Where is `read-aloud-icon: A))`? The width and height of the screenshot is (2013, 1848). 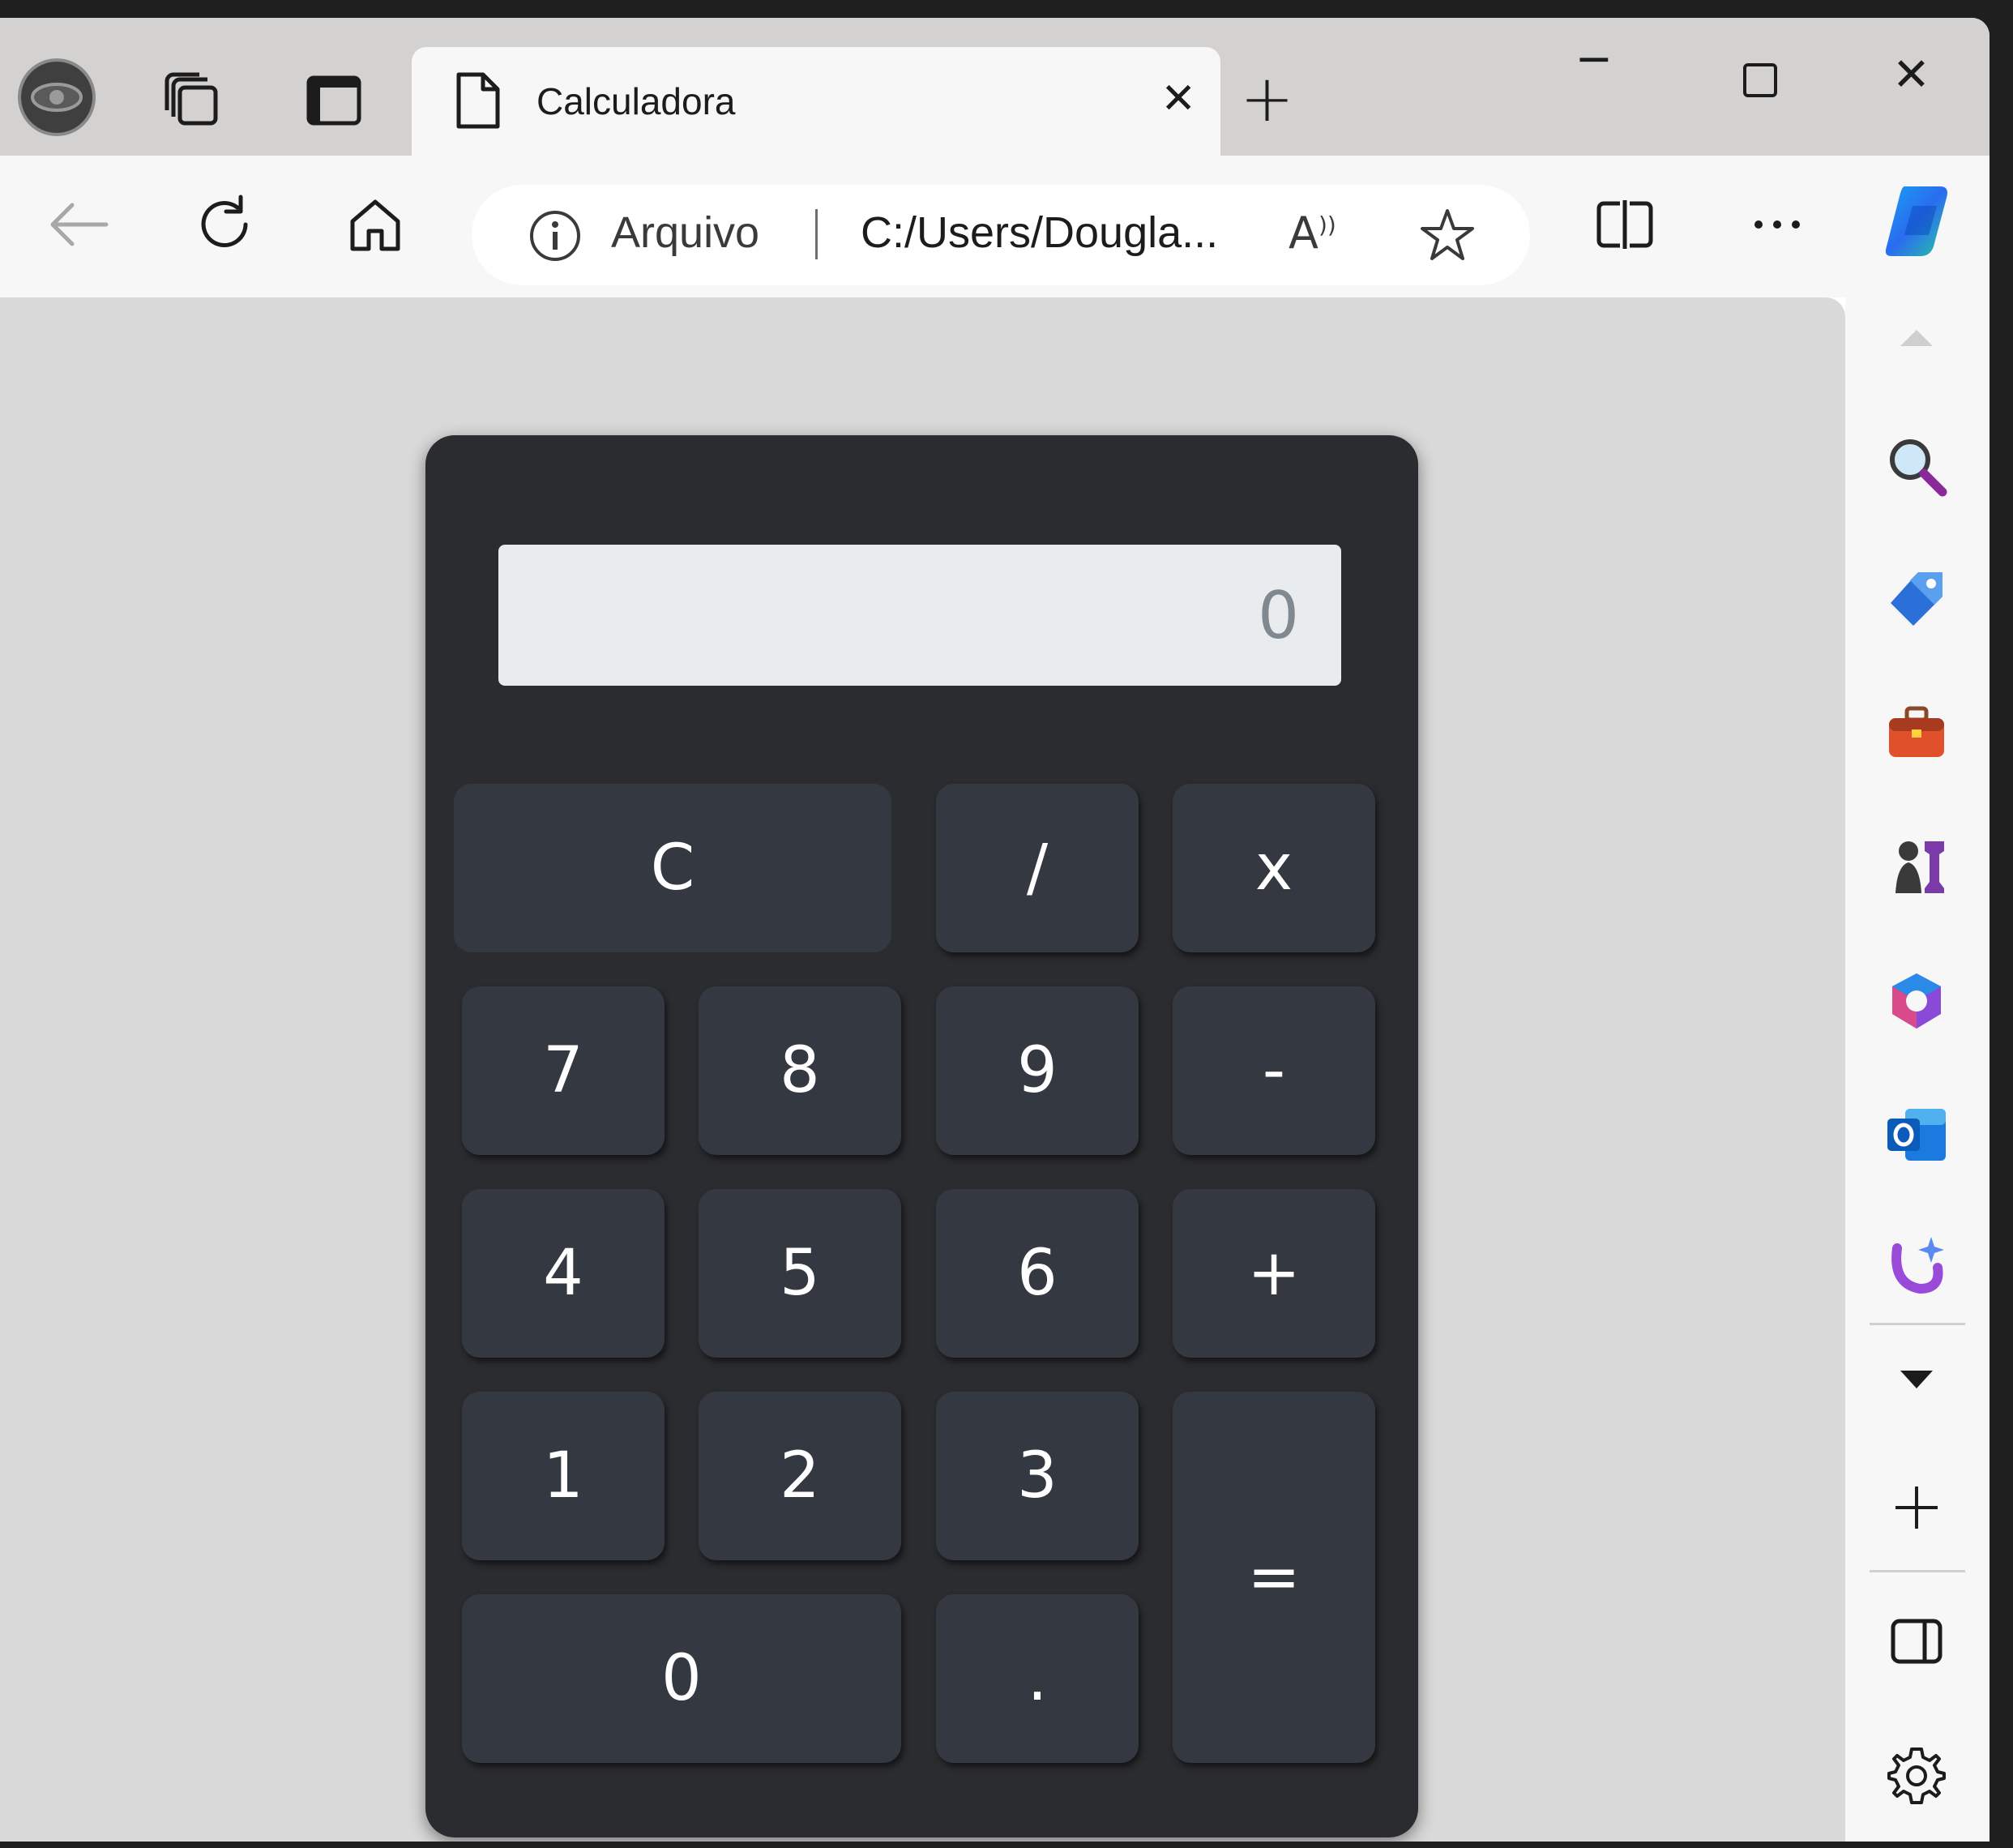
read-aloud-icon: A)) is located at coordinates (1313, 233).